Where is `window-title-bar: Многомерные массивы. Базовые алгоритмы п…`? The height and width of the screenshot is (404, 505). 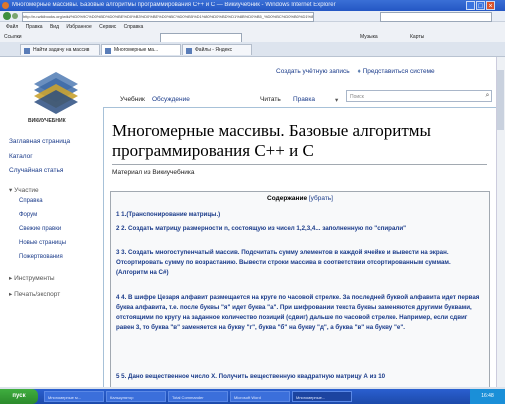
window-title-bar: Многомерные массивы. Базовые алгоритмы п… is located at coordinates (252, 5).